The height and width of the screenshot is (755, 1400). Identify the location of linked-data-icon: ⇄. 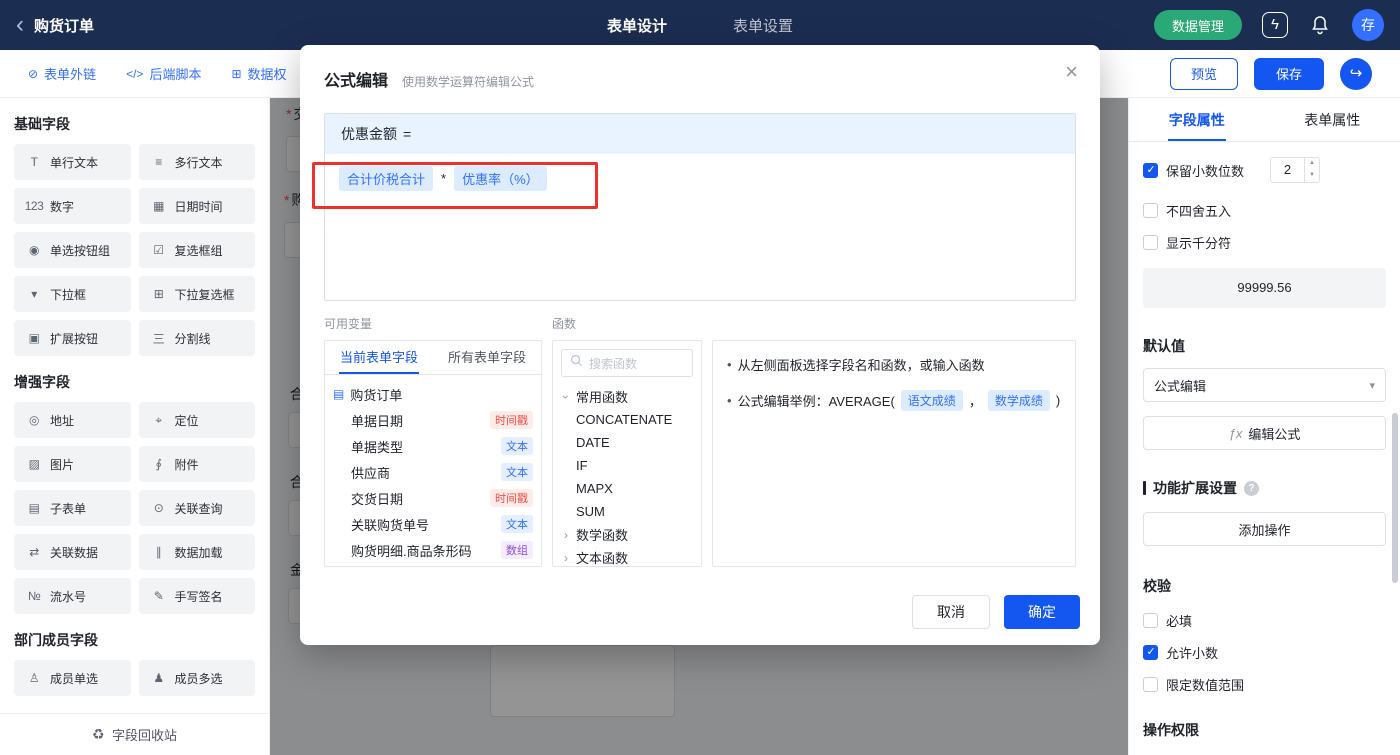
(34, 552).